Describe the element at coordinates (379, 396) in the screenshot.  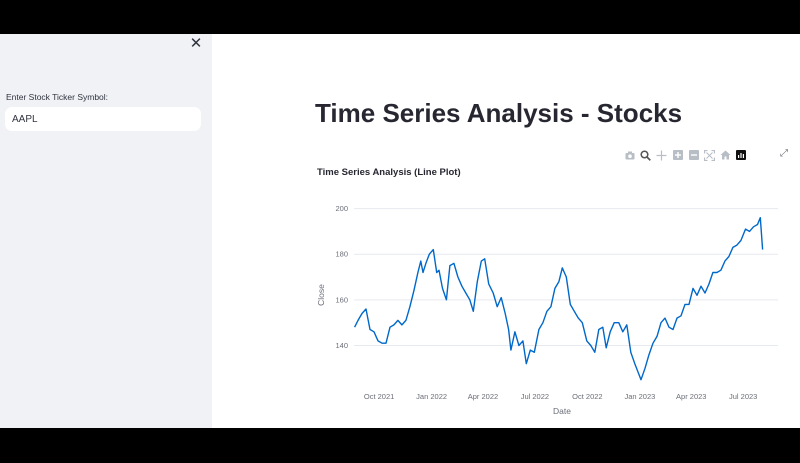
I see `x-tick-label: Oct 2021` at that location.